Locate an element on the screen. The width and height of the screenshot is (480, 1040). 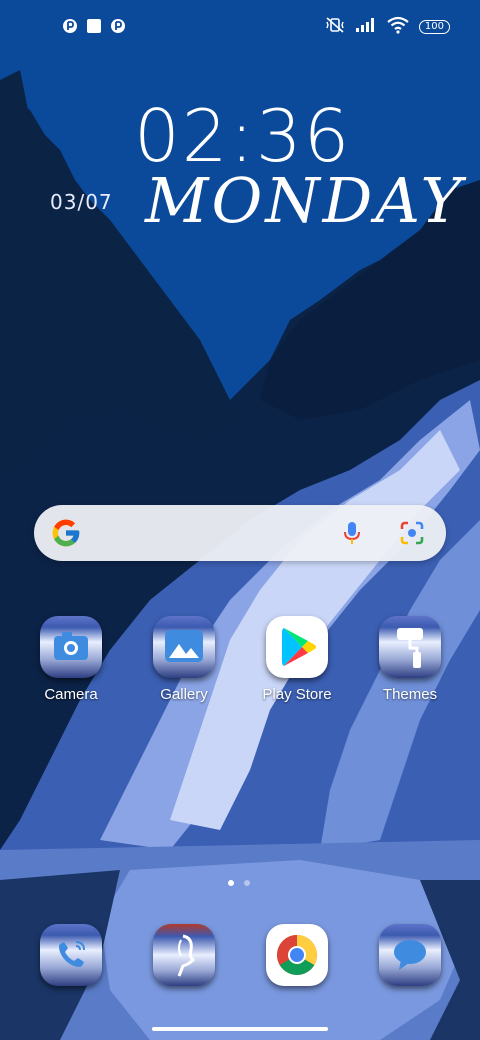
dock-contacts is located at coordinates (184, 955).